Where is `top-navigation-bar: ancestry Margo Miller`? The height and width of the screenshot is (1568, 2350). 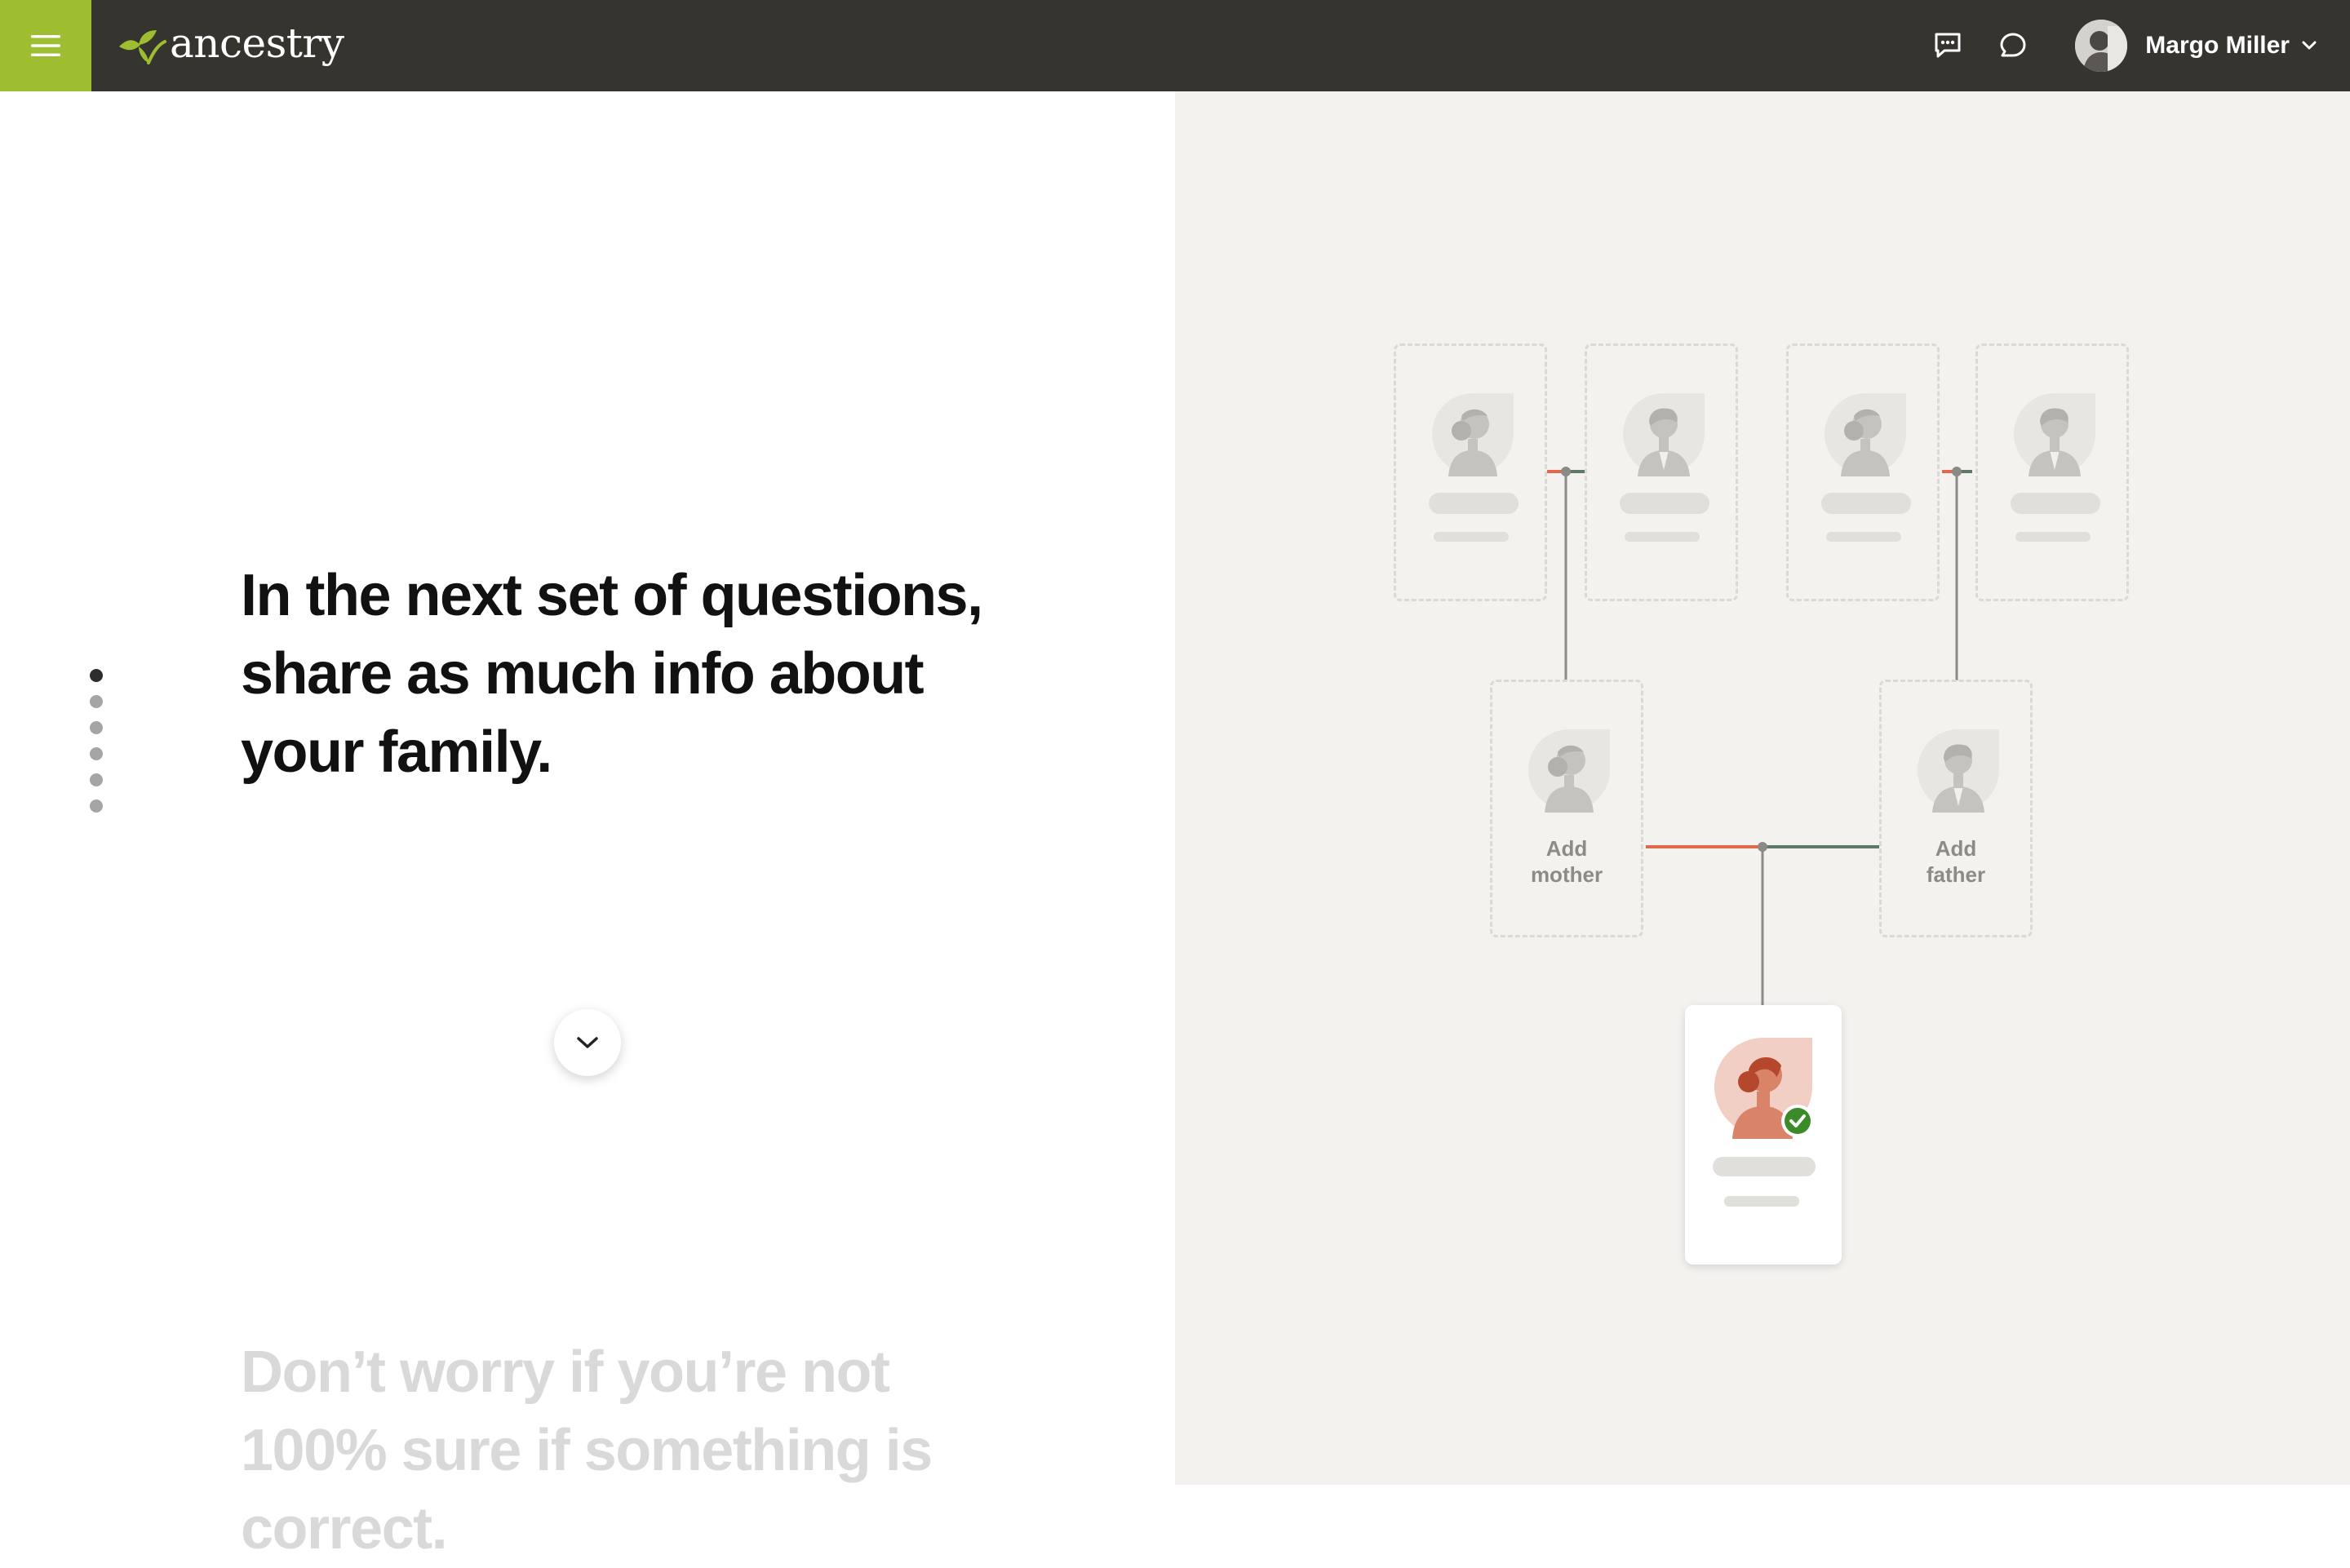
top-navigation-bar: ancestry Margo Miller is located at coordinates (1175, 45).